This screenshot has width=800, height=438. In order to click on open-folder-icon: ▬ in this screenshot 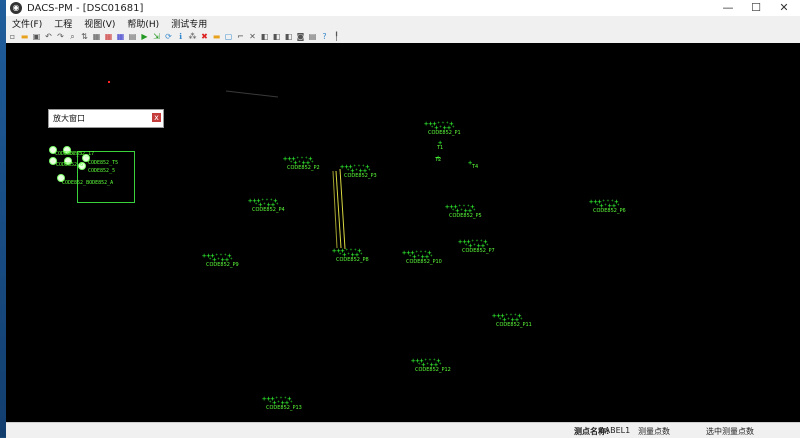, I will do `click(24, 36)`.